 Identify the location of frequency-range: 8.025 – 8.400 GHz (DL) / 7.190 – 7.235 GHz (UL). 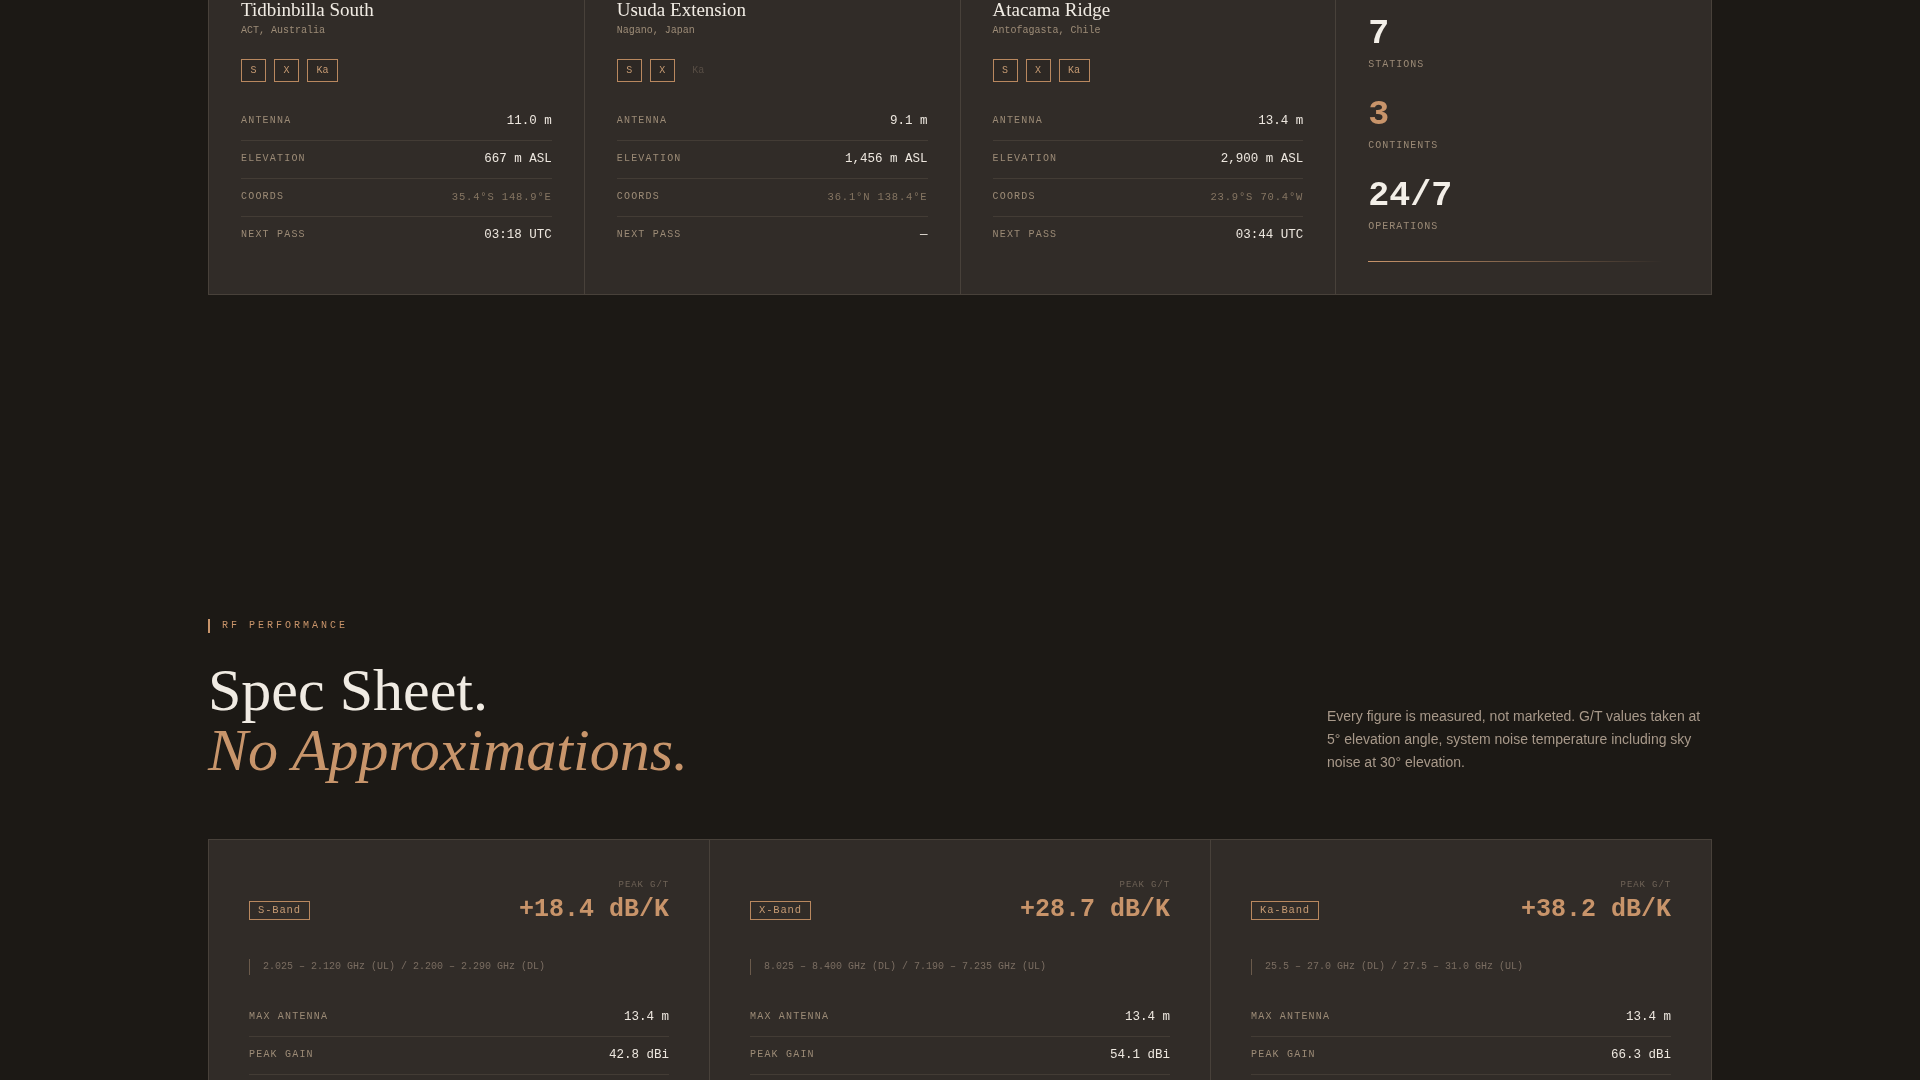
(960, 966).